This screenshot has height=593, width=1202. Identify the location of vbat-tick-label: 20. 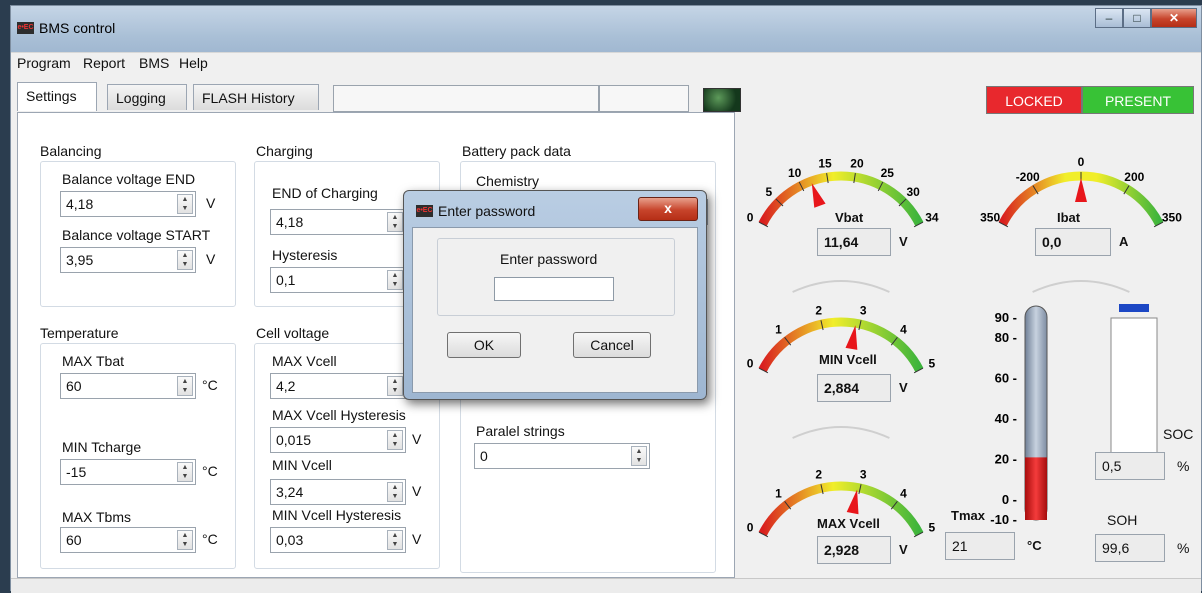
(857, 163).